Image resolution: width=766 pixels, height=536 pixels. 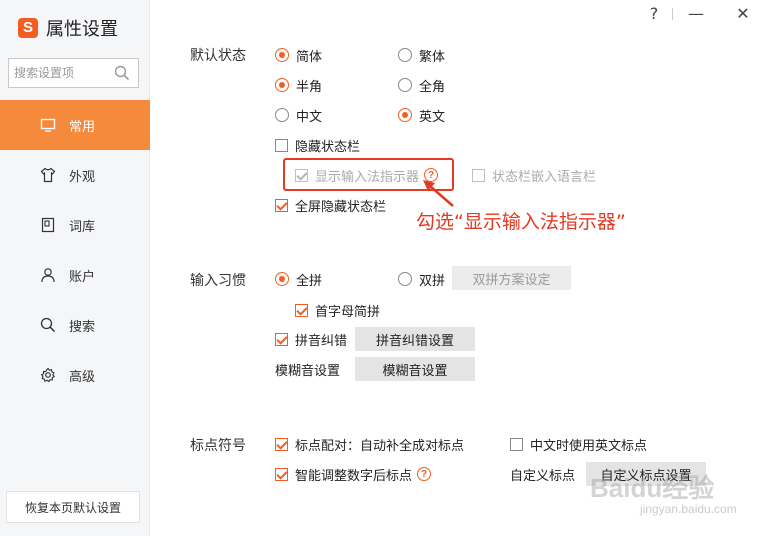 I want to click on option-label: 全屏隐藏状态栏, so click(x=341, y=207).